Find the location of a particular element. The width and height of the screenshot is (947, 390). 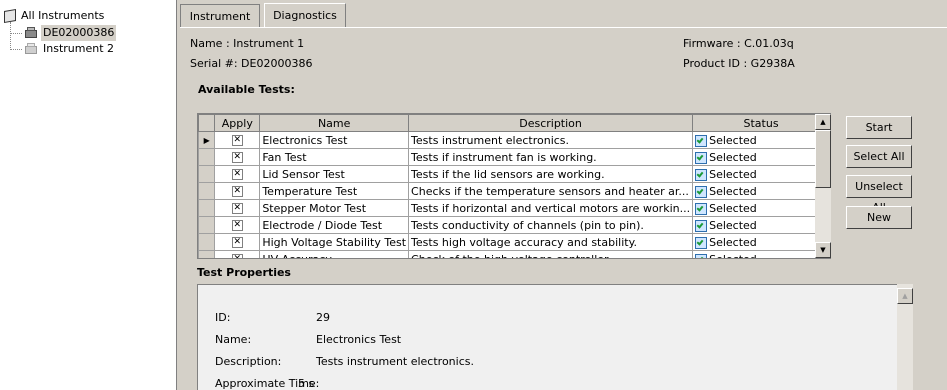

available-tests-title: Available Tests: is located at coordinates (246, 89).